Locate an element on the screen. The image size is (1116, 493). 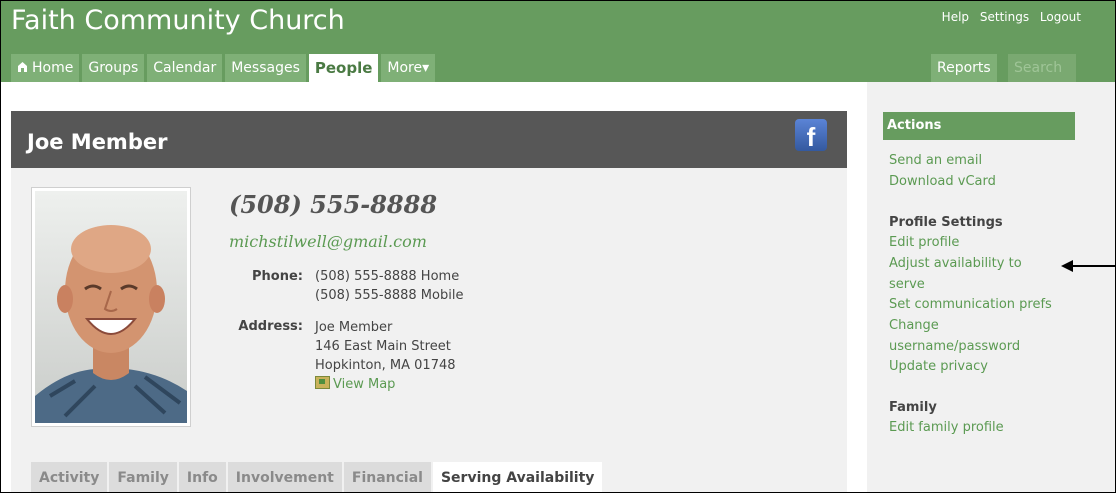
name-bar: Joe Member f is located at coordinates (429, 139).